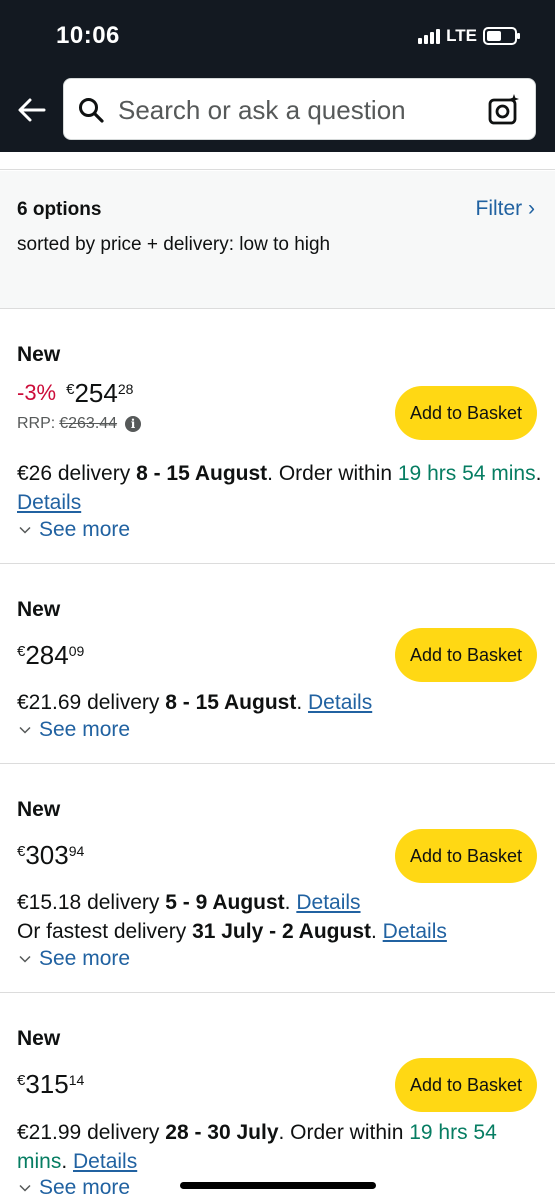 The image size is (555, 1200). I want to click on home-indicator, so click(278, 1185).